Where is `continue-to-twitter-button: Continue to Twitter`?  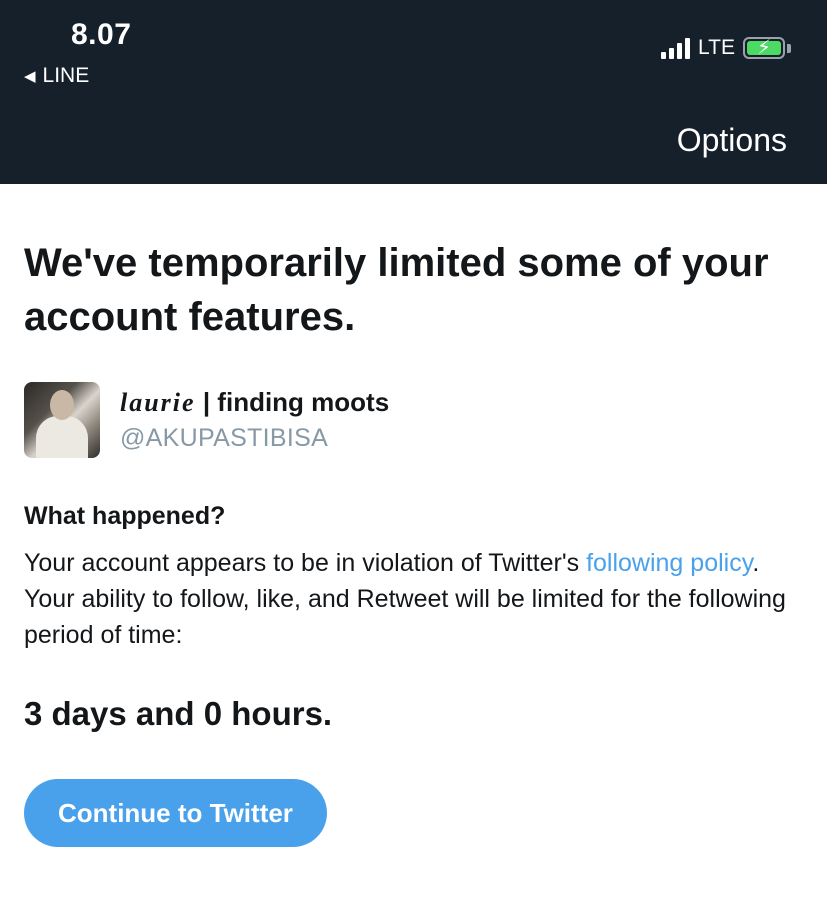 continue-to-twitter-button: Continue to Twitter is located at coordinates (175, 813).